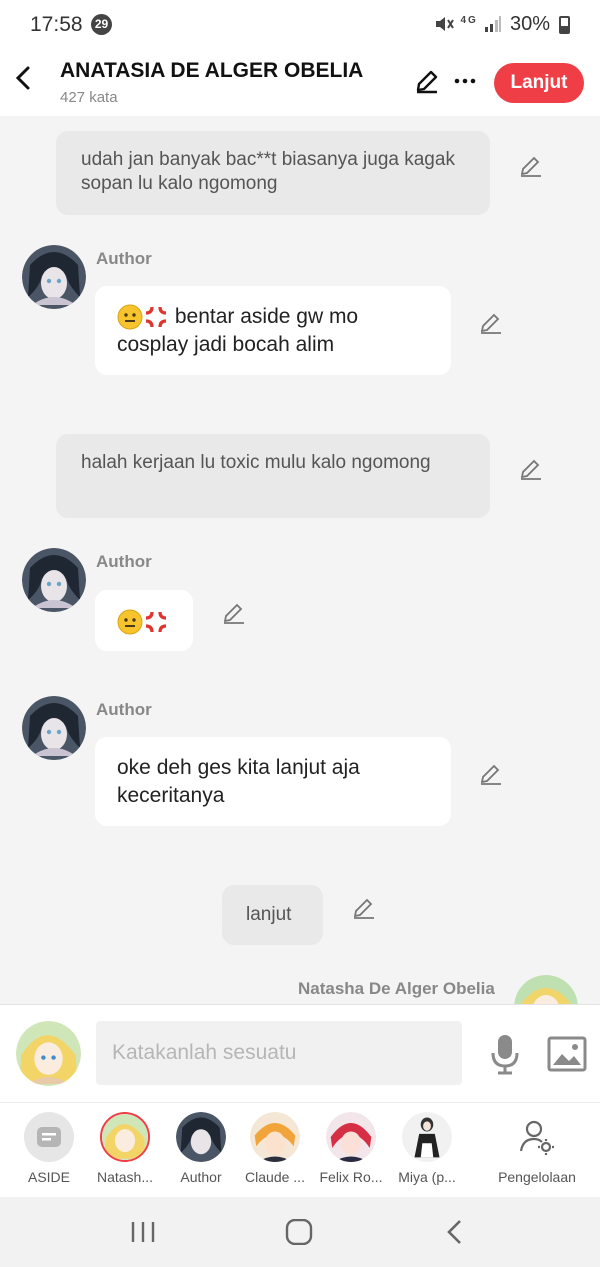  I want to click on pengelolaan-button: Pengelolaan, so click(537, 1148).